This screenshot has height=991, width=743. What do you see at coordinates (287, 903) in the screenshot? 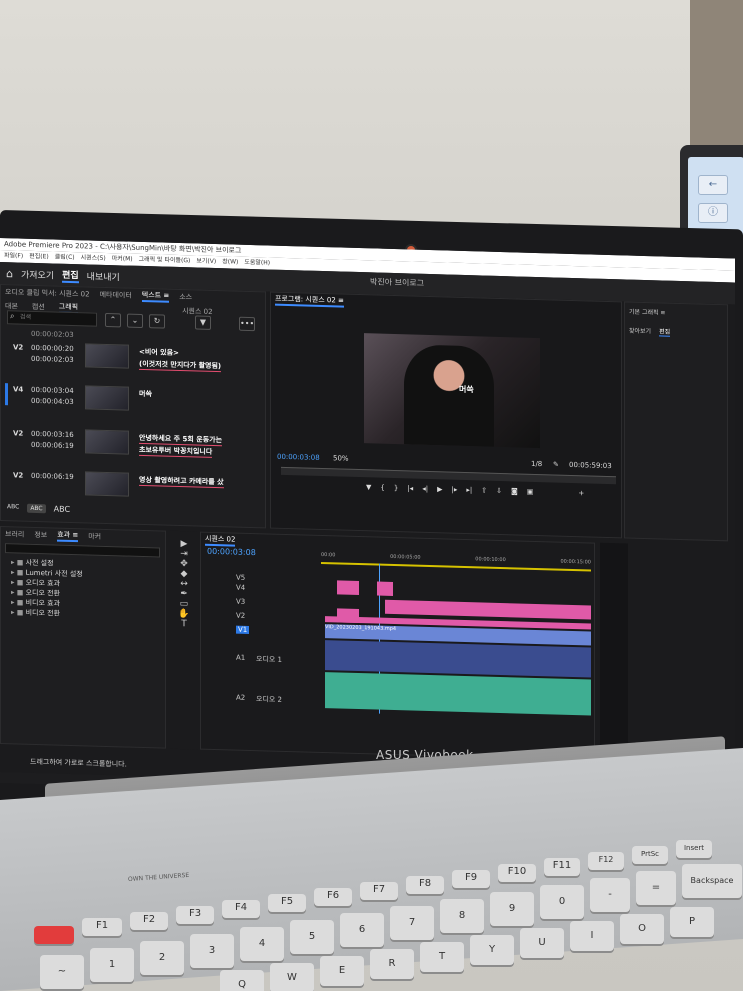
I see `f5-key: F5` at bounding box center [287, 903].